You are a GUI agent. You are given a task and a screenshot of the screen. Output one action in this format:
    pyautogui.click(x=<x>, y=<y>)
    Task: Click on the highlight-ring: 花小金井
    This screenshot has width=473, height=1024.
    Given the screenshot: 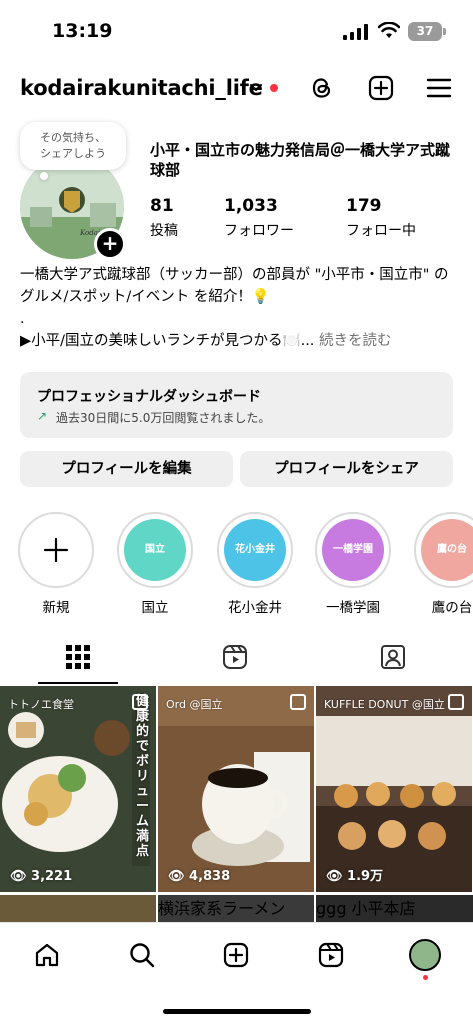 What is the action you would take?
    pyautogui.click(x=255, y=550)
    